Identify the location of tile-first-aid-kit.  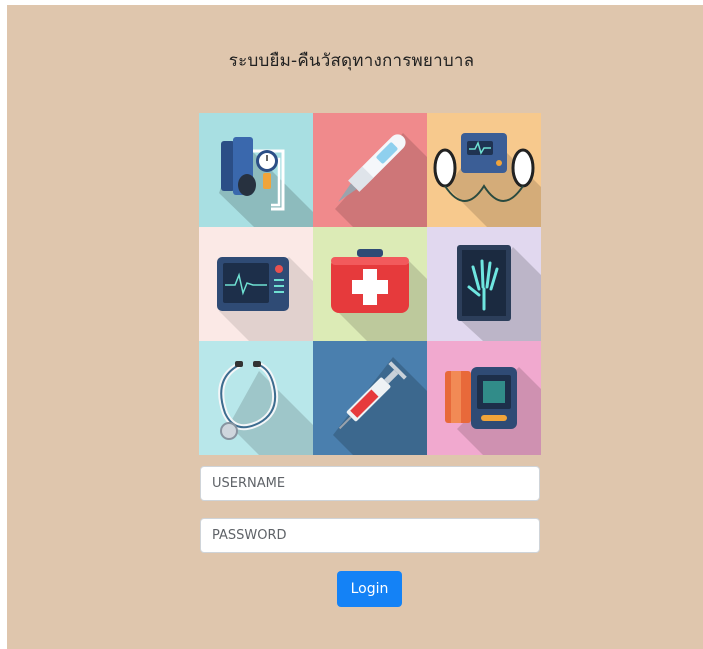
(370, 284).